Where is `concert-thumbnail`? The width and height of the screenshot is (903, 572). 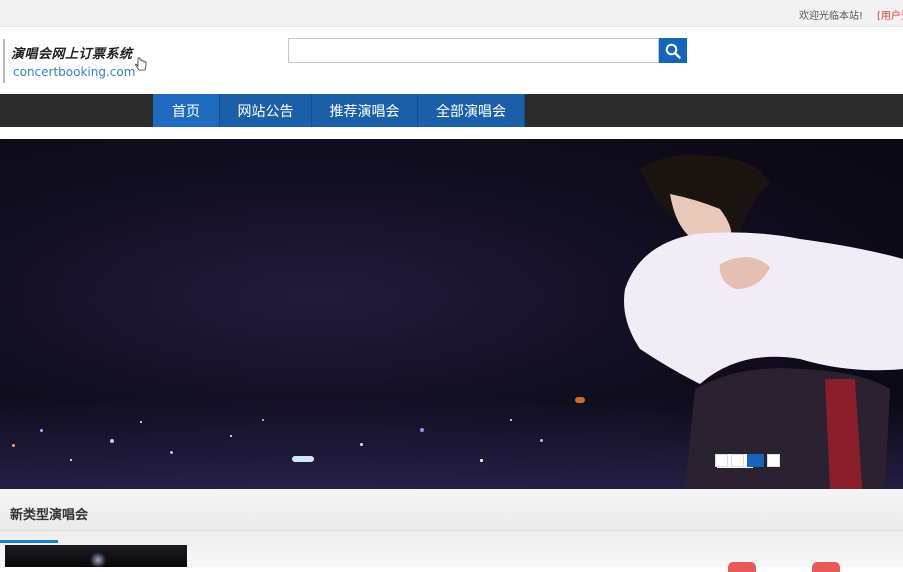 concert-thumbnail is located at coordinates (96, 556).